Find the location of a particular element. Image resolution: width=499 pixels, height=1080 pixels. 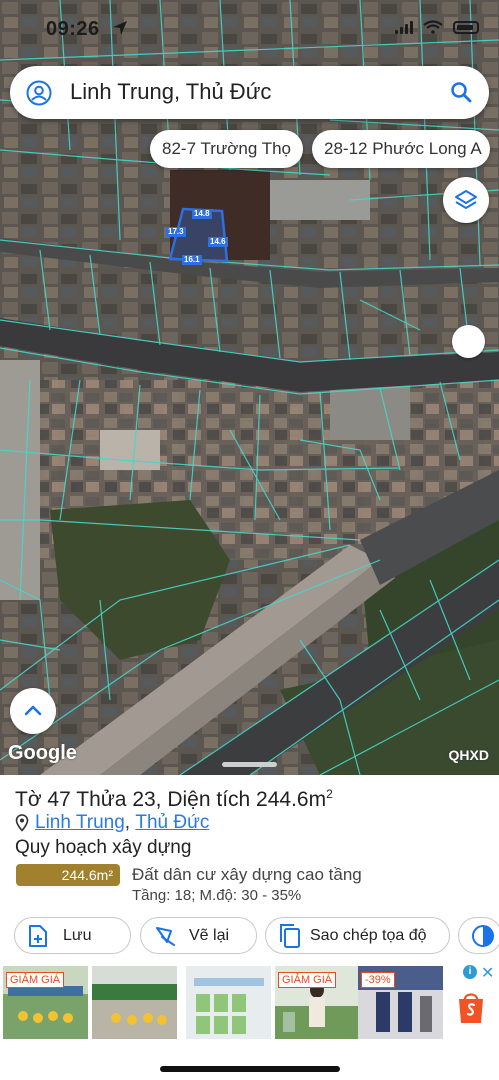

planning-heading: Quy hoạch xây dựng is located at coordinates (103, 847).